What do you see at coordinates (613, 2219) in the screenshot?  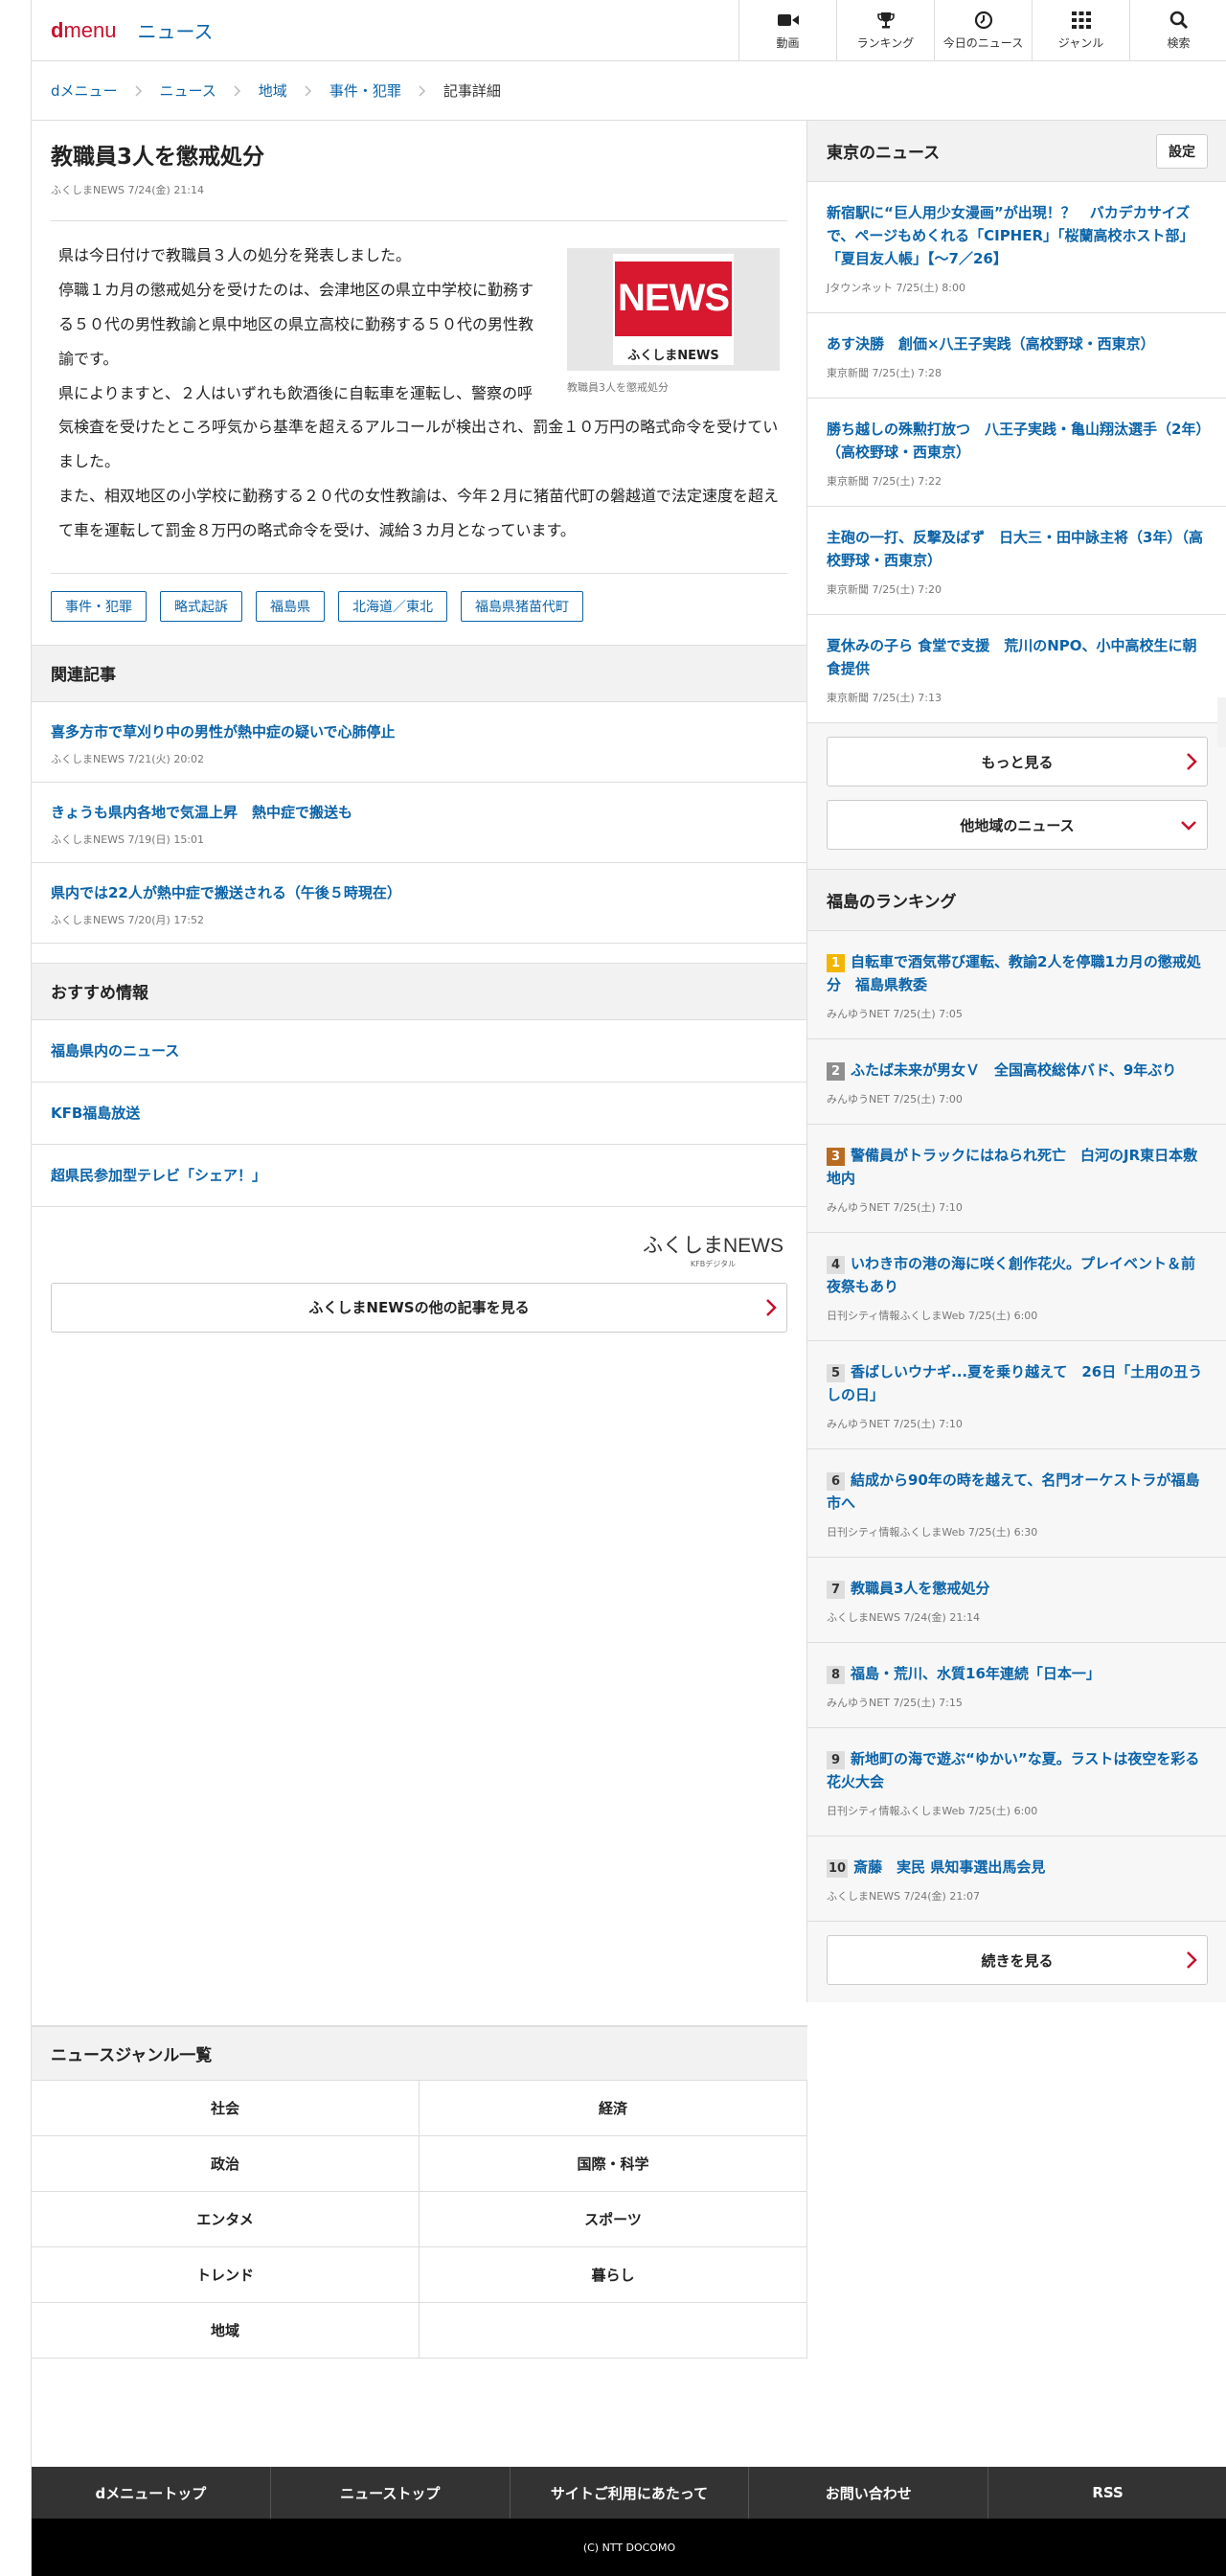 I see `genre-link-sports: スポーツ` at bounding box center [613, 2219].